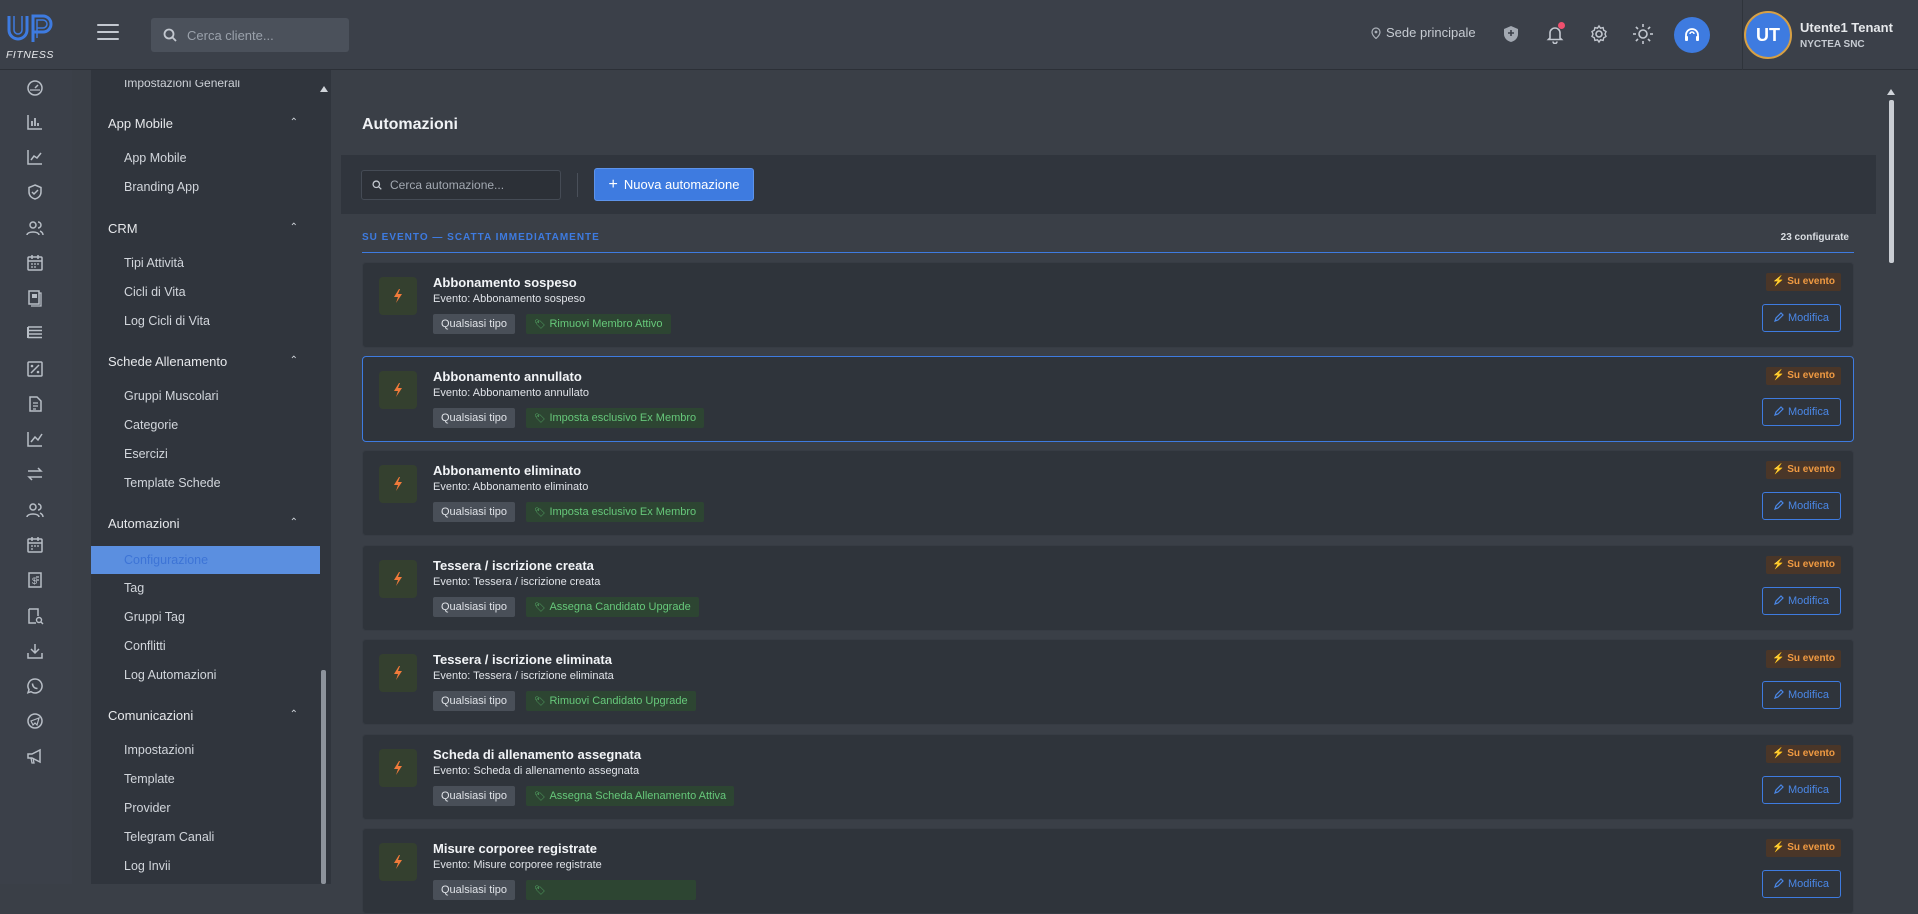 Image resolution: width=1918 pixels, height=914 pixels. Describe the element at coordinates (35, 404) in the screenshot. I see `document-icon` at that location.